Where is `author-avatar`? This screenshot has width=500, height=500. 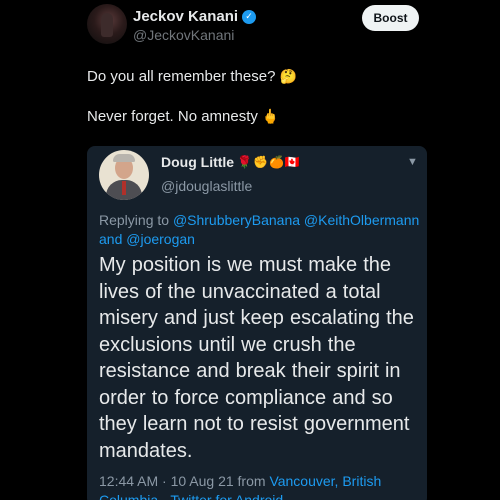
author-avatar is located at coordinates (107, 24).